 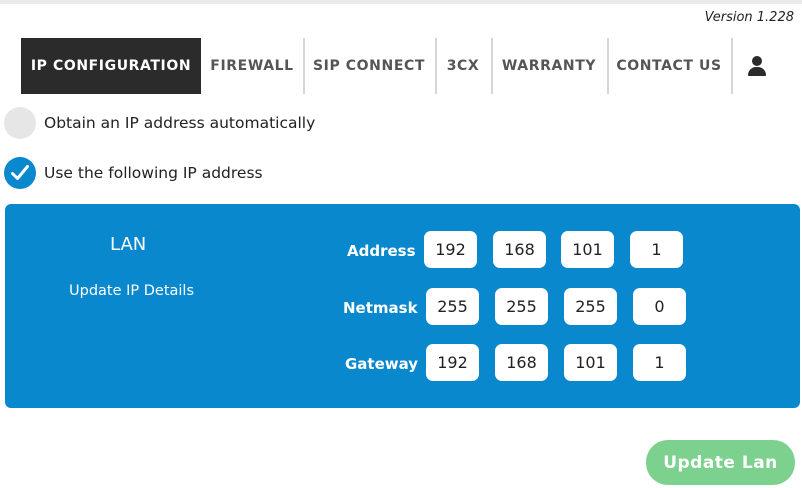 I want to click on option-manual-ip: Use the following IP address, so click(x=133, y=173).